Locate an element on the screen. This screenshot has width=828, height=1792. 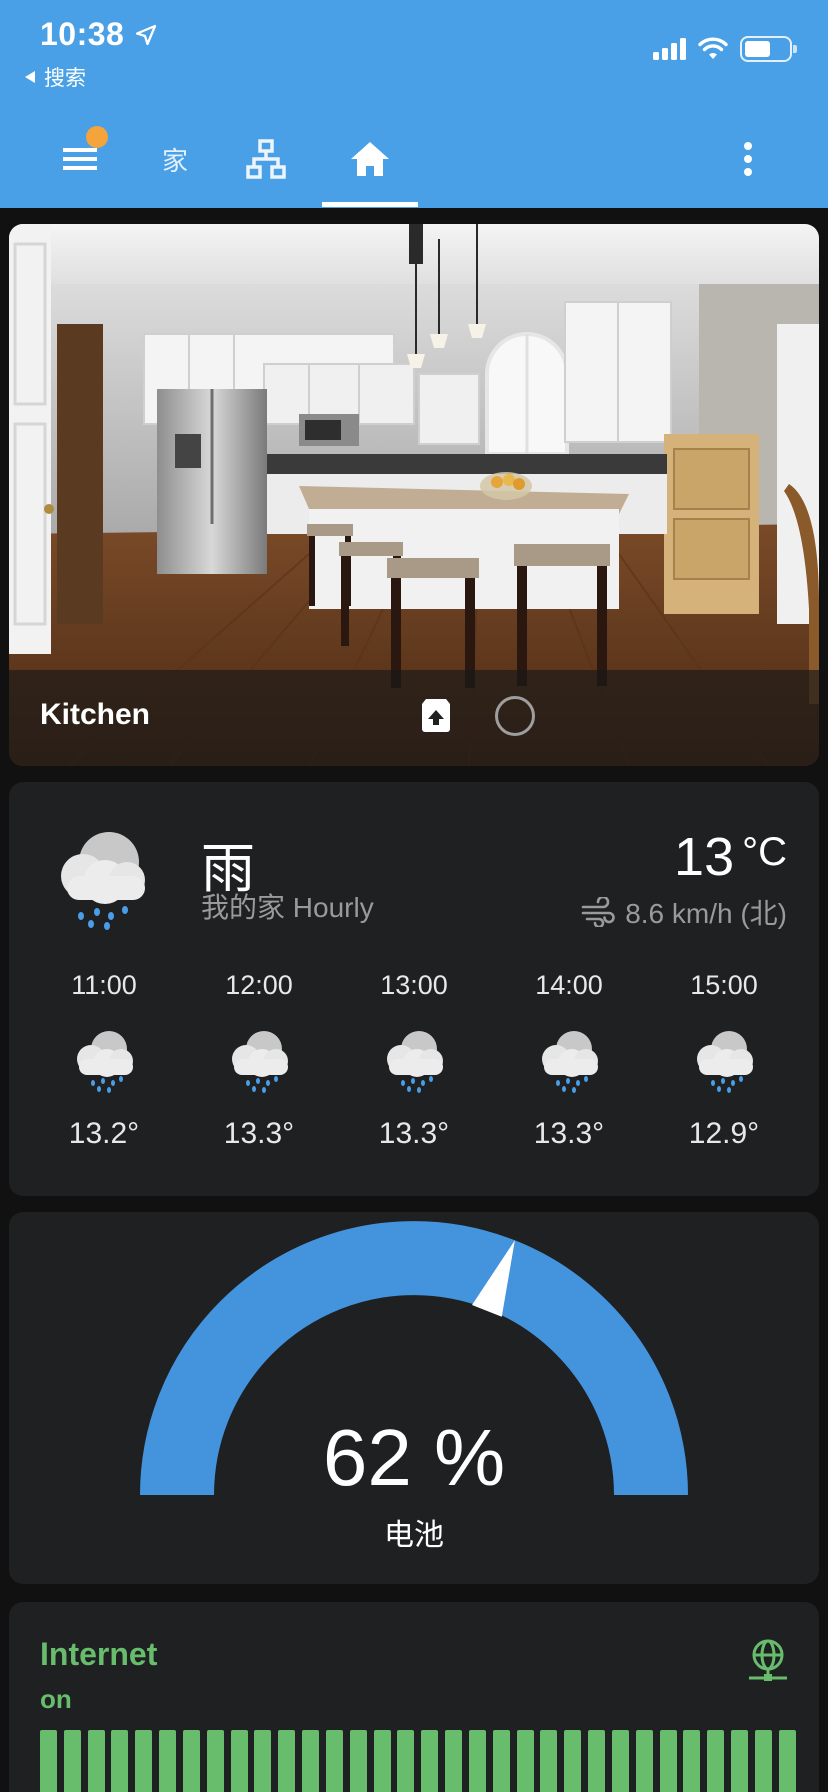
house-icon is located at coordinates (370, 159).